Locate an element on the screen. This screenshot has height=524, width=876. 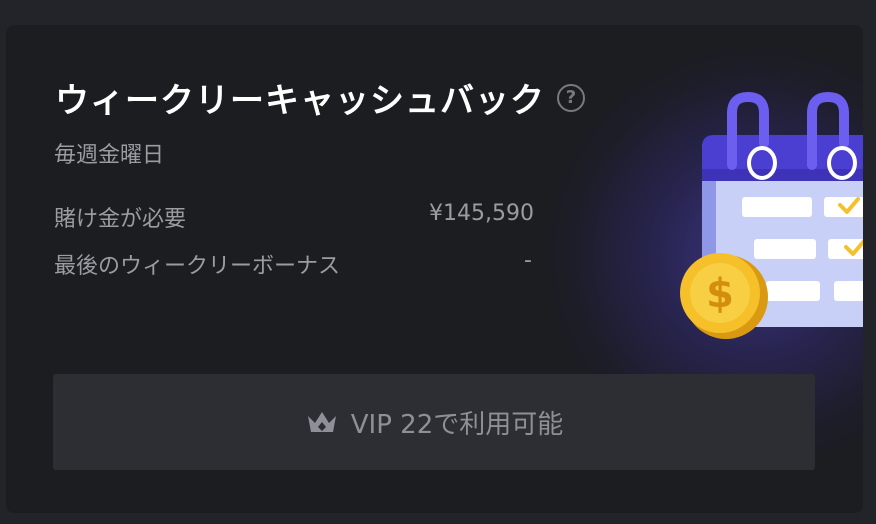
wager-required-row: 賭け金が必要 ¥145,590 is located at coordinates (294, 217).